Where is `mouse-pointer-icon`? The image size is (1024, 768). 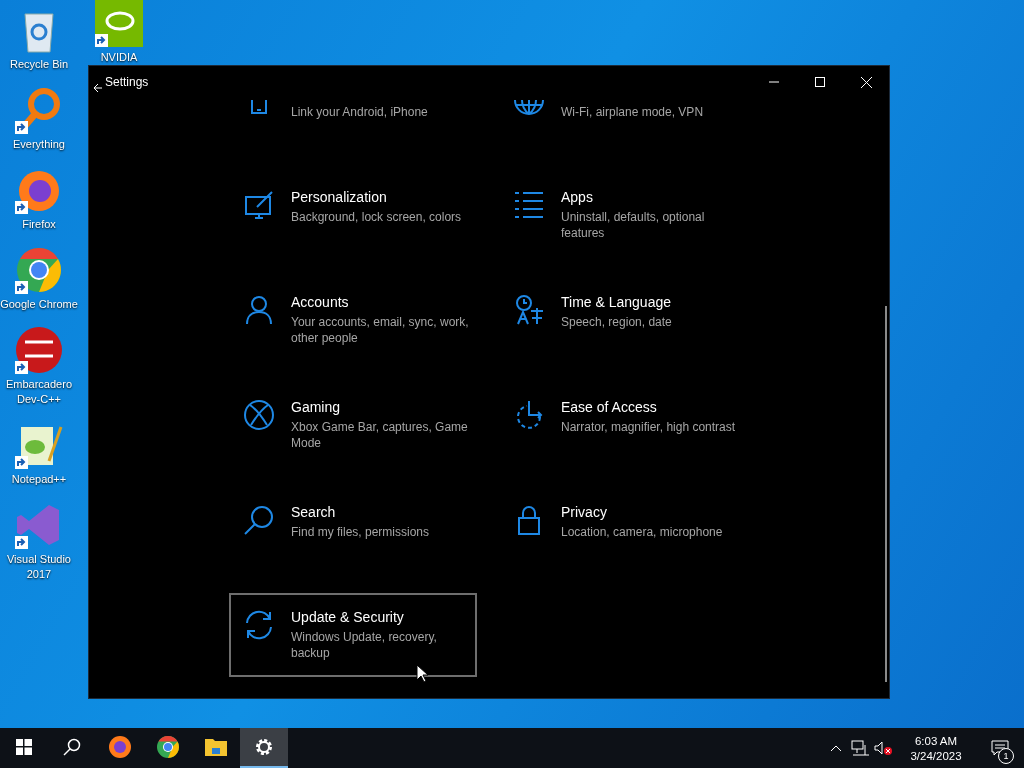
mouse-pointer-icon is located at coordinates (422, 673).